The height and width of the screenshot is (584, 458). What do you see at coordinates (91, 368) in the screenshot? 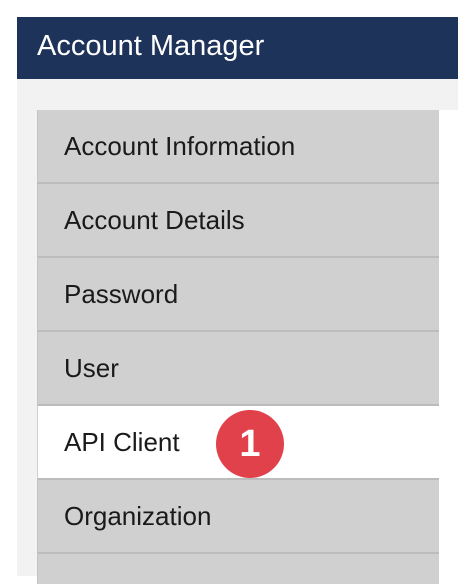
I see `sidebar-item-label: User` at bounding box center [91, 368].